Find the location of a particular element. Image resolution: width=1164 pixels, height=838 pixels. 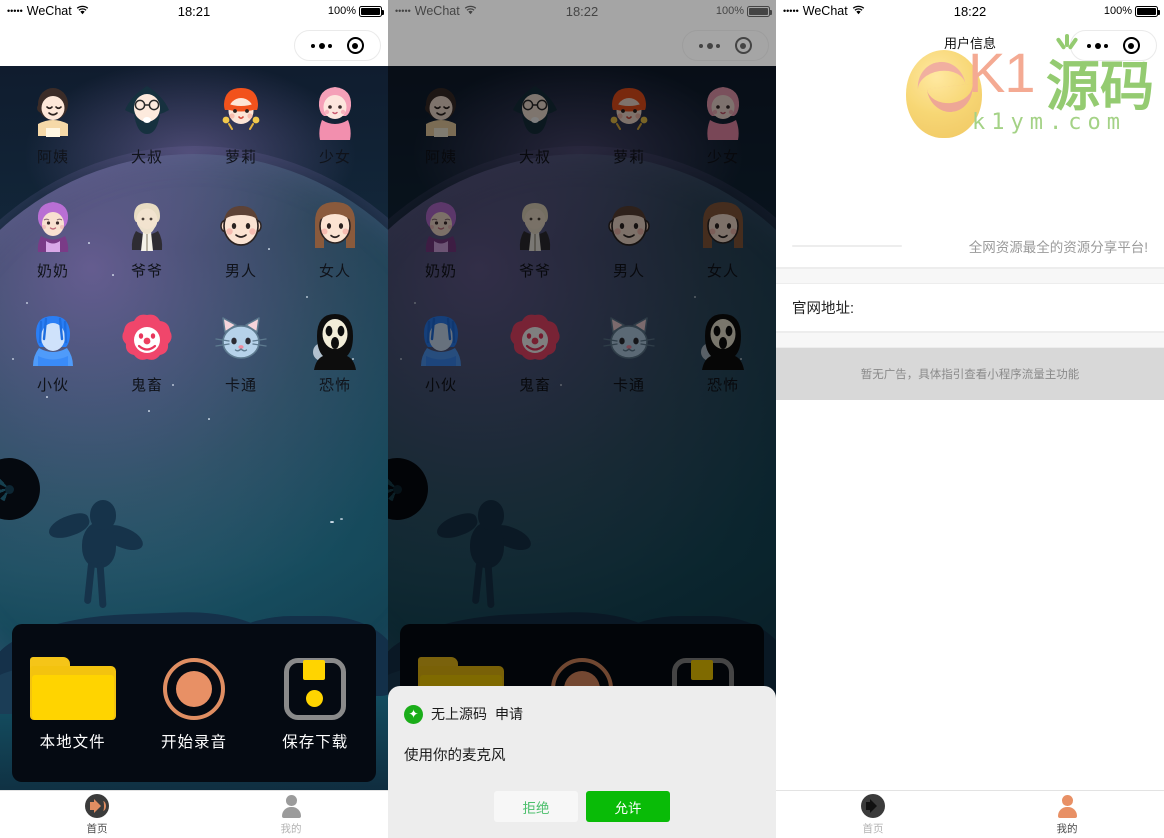

start-record-button: 开始录音 is located at coordinates (194, 703).